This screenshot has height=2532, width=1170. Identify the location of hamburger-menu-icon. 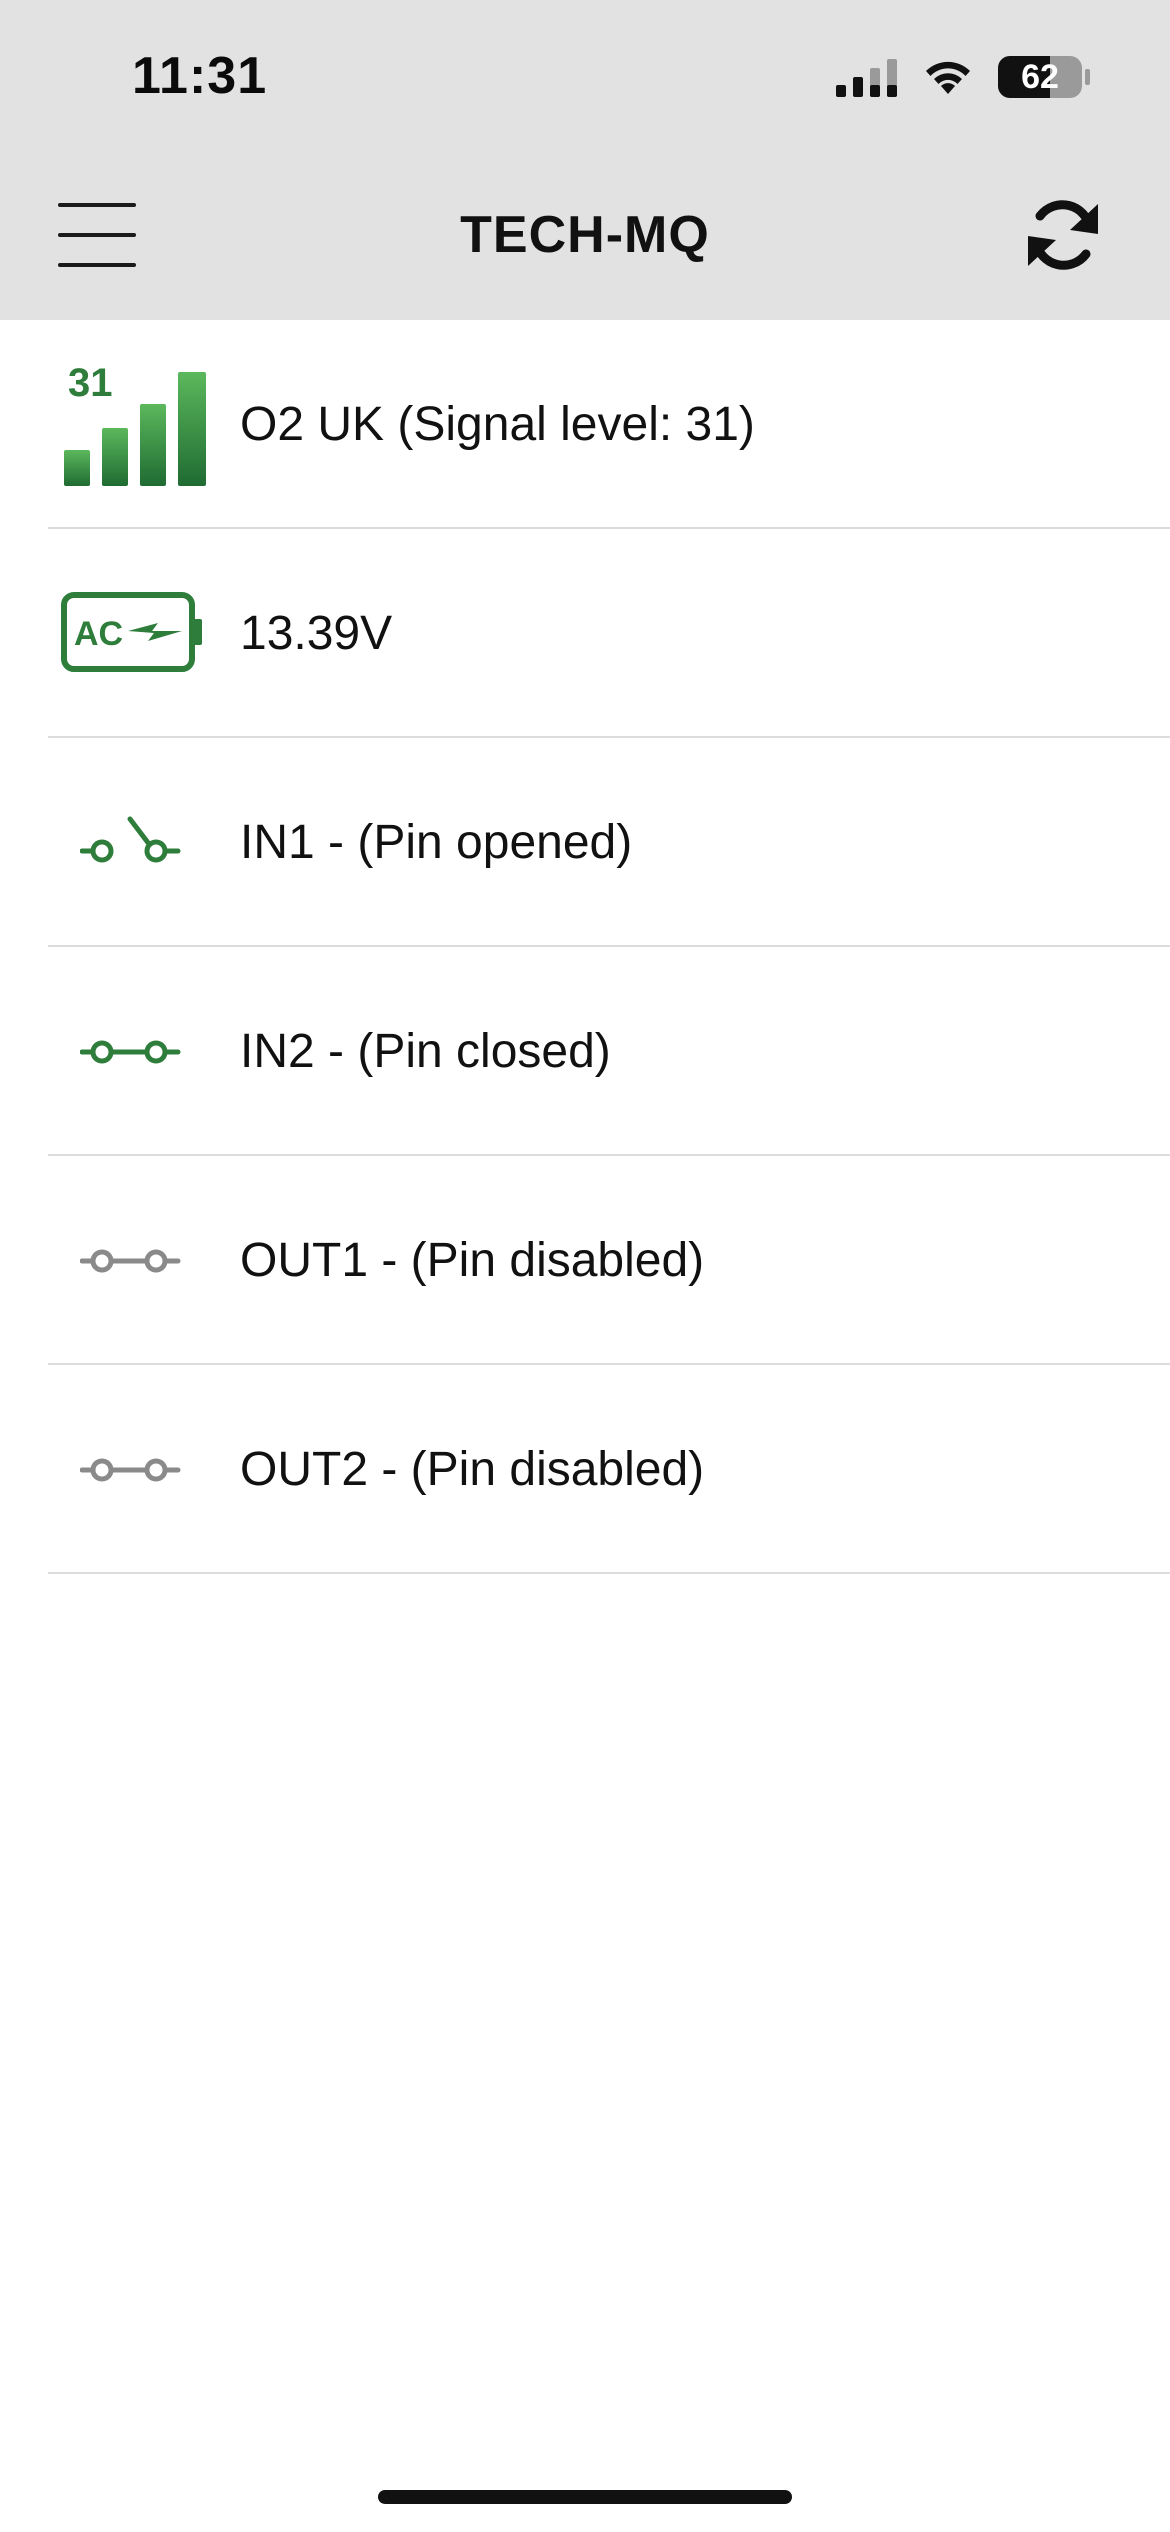
(100, 235).